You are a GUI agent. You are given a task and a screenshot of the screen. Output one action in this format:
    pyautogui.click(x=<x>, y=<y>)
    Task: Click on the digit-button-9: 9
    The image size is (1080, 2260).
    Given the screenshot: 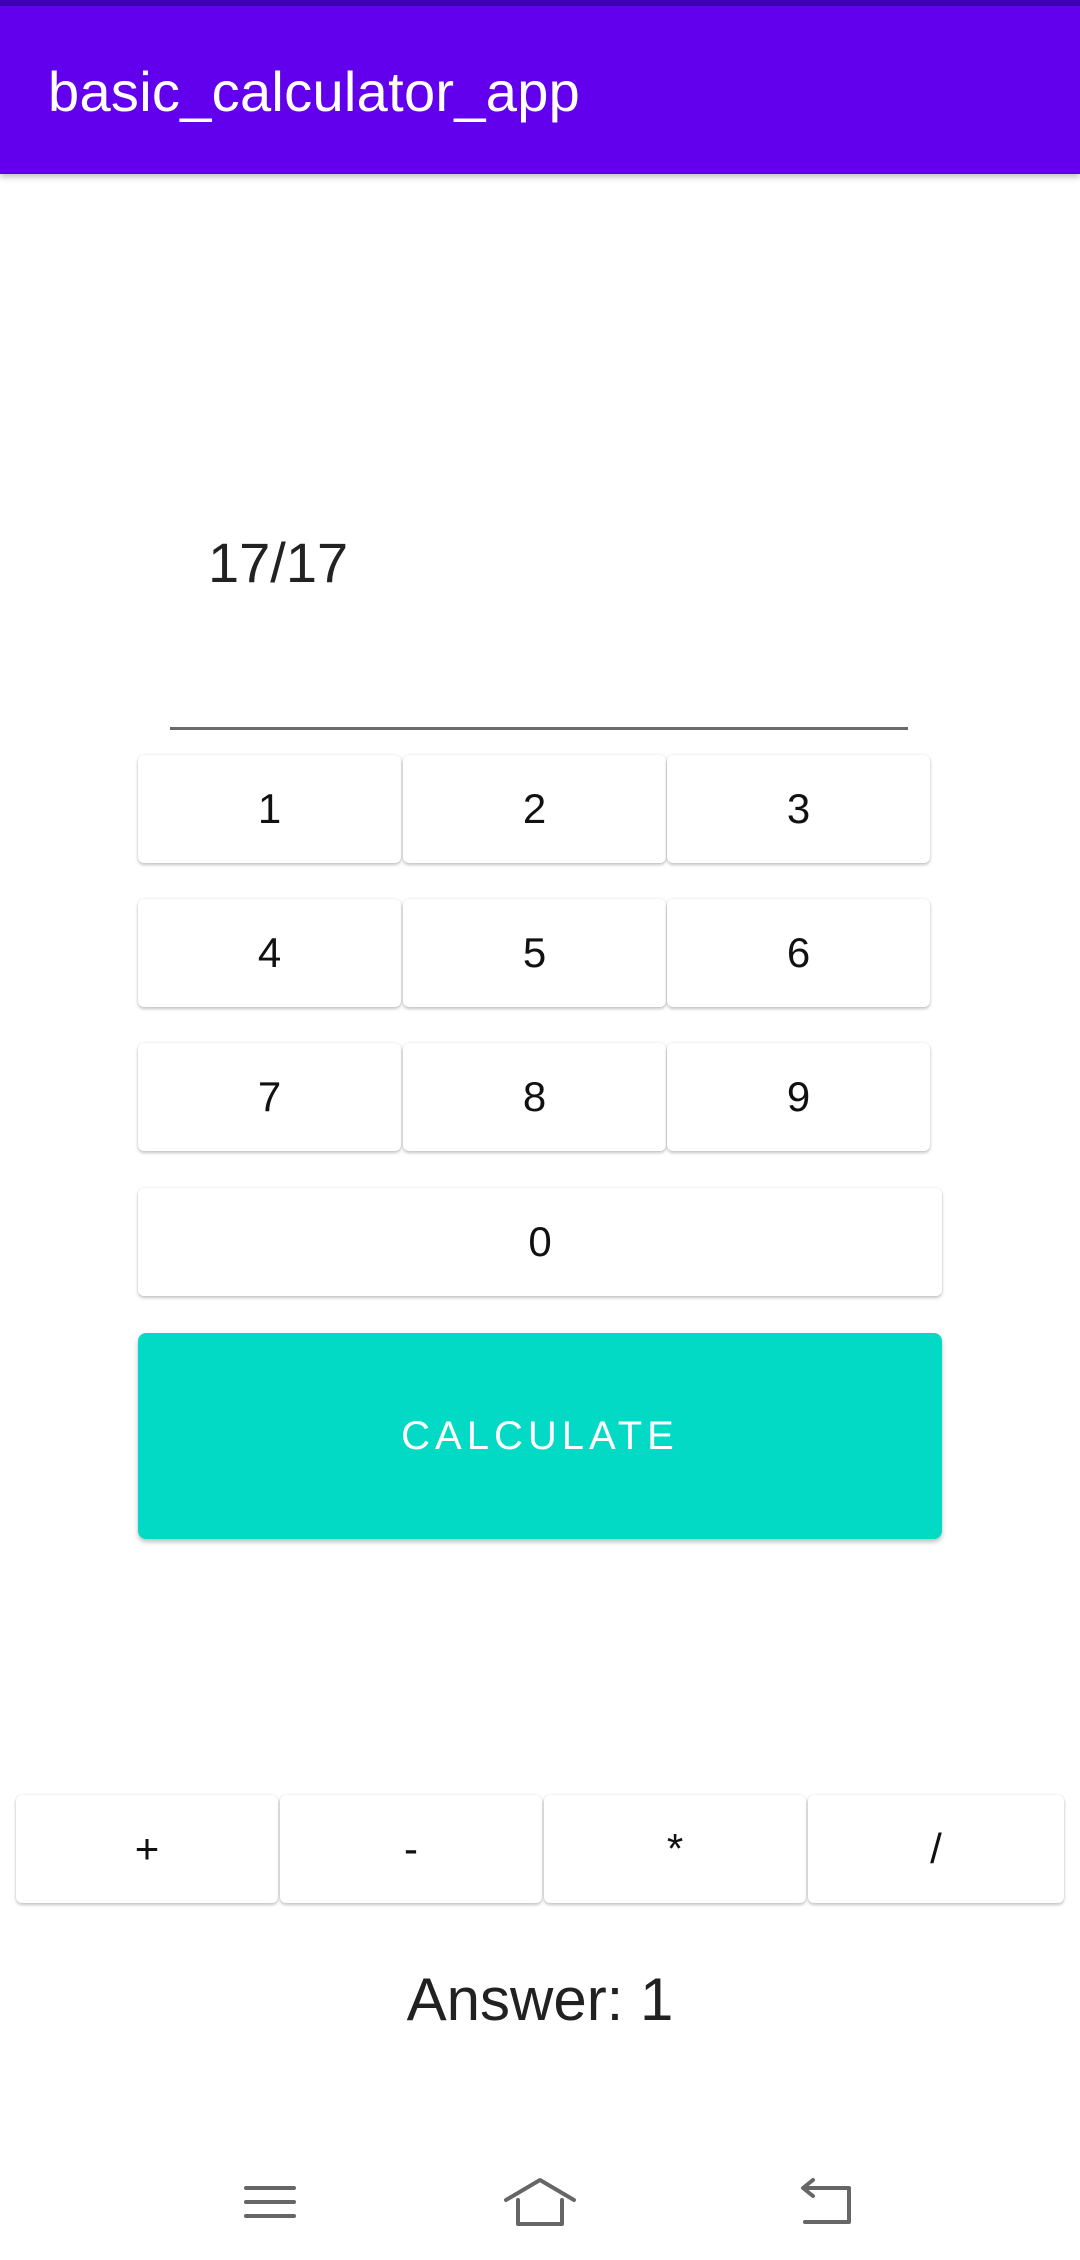 What is the action you would take?
    pyautogui.click(x=798, y=1097)
    